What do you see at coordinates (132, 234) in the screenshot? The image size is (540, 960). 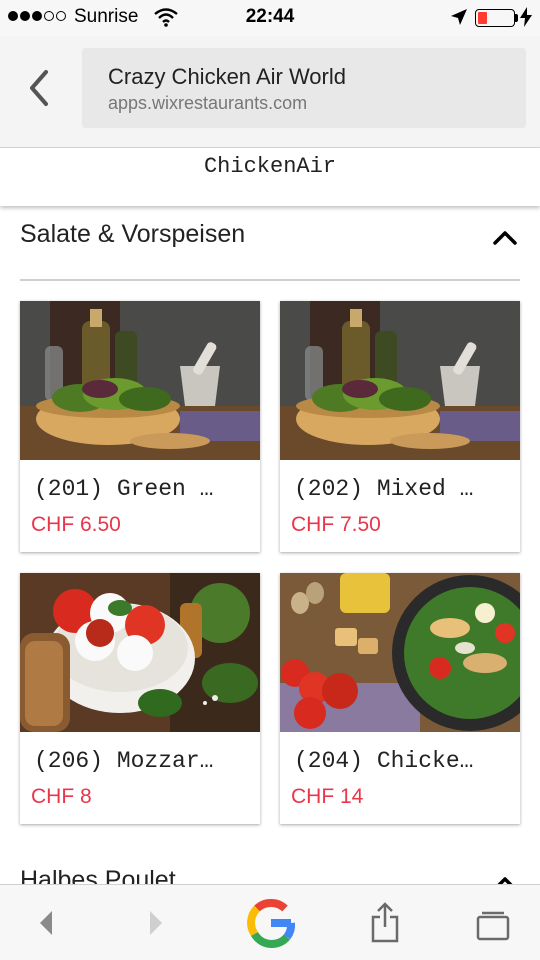 I see `section-title: Salate & Vorspeisen` at bounding box center [132, 234].